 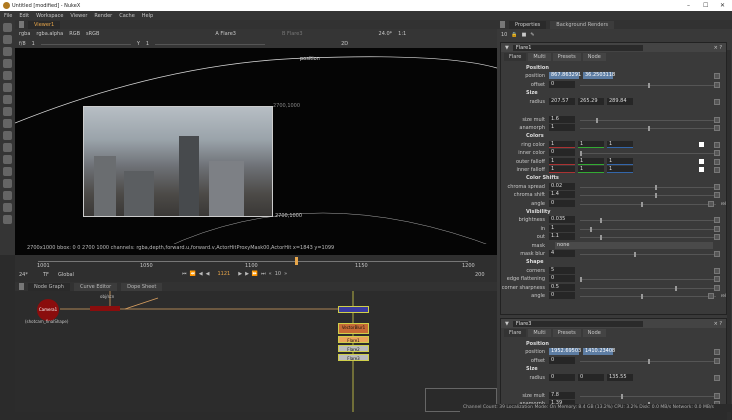 I want to click on flare1-node: Flare1, so click(x=353, y=339).